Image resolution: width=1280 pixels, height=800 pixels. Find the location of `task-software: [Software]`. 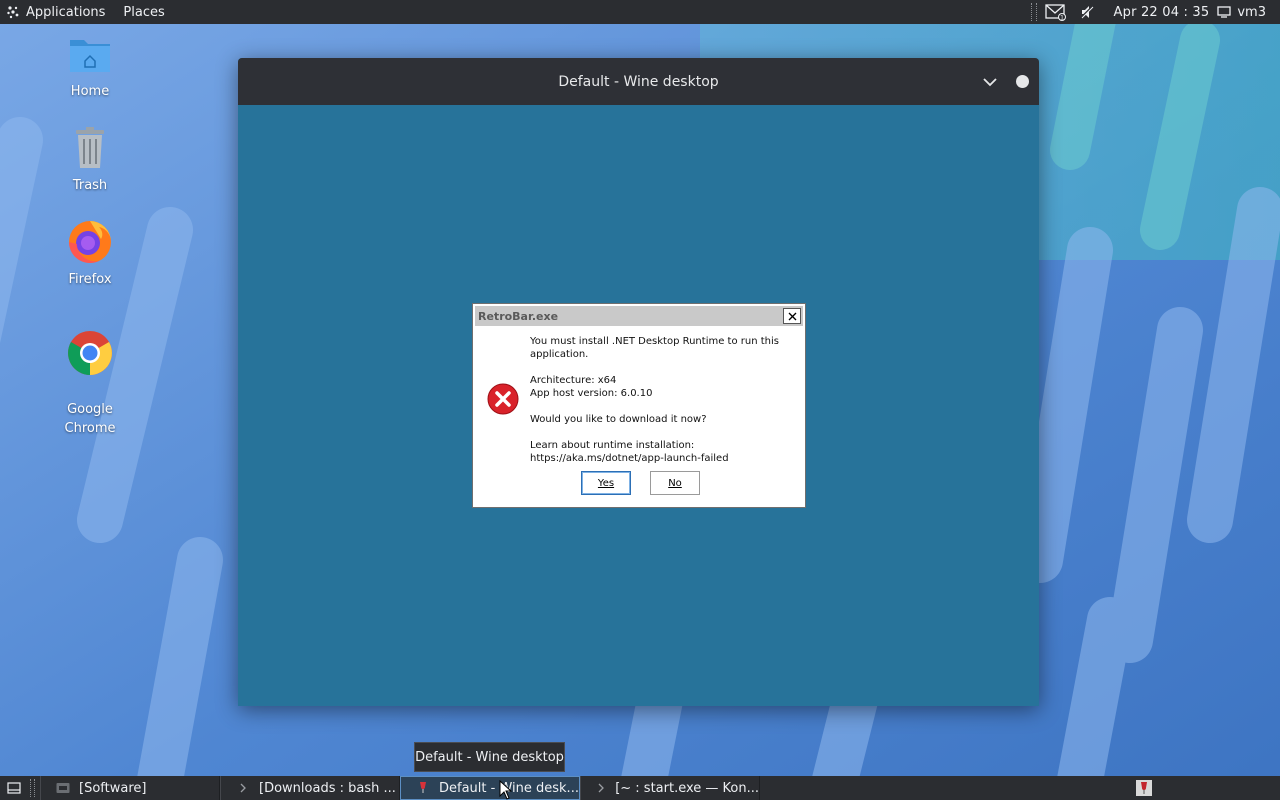

task-software: [Software] is located at coordinates (130, 788).